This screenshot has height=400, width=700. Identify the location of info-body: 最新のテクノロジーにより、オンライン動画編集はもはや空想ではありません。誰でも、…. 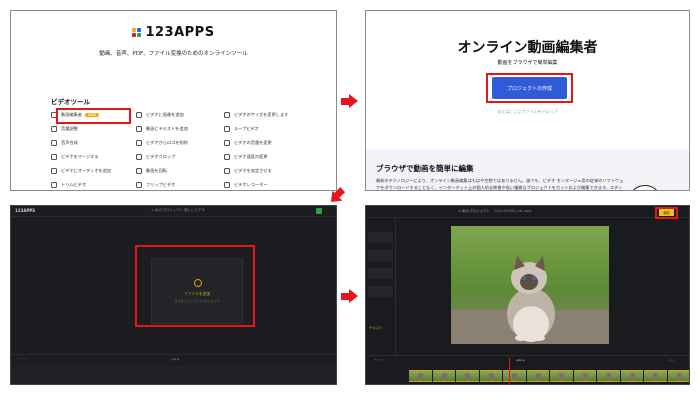
(500, 184).